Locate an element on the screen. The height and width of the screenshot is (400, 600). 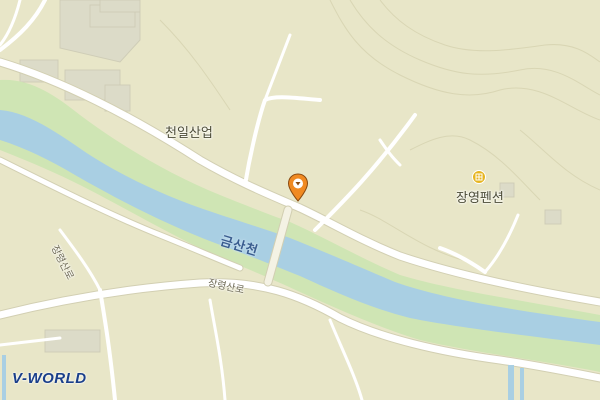
logo-text: V-WORLD is located at coordinates (49, 378).